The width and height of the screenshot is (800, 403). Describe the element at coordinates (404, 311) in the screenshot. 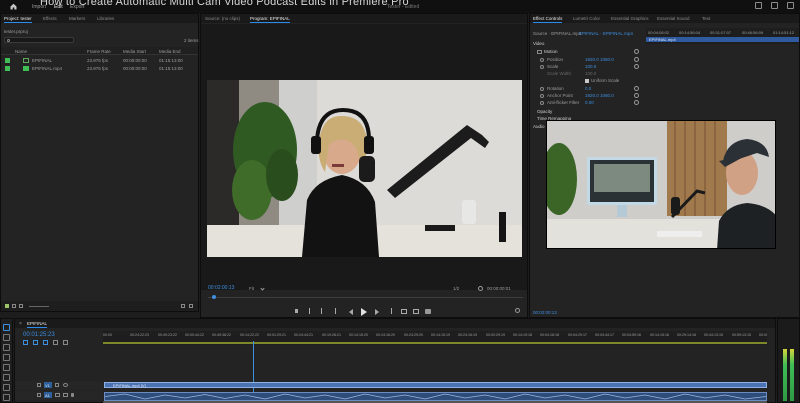

I see `lift-icon` at that location.